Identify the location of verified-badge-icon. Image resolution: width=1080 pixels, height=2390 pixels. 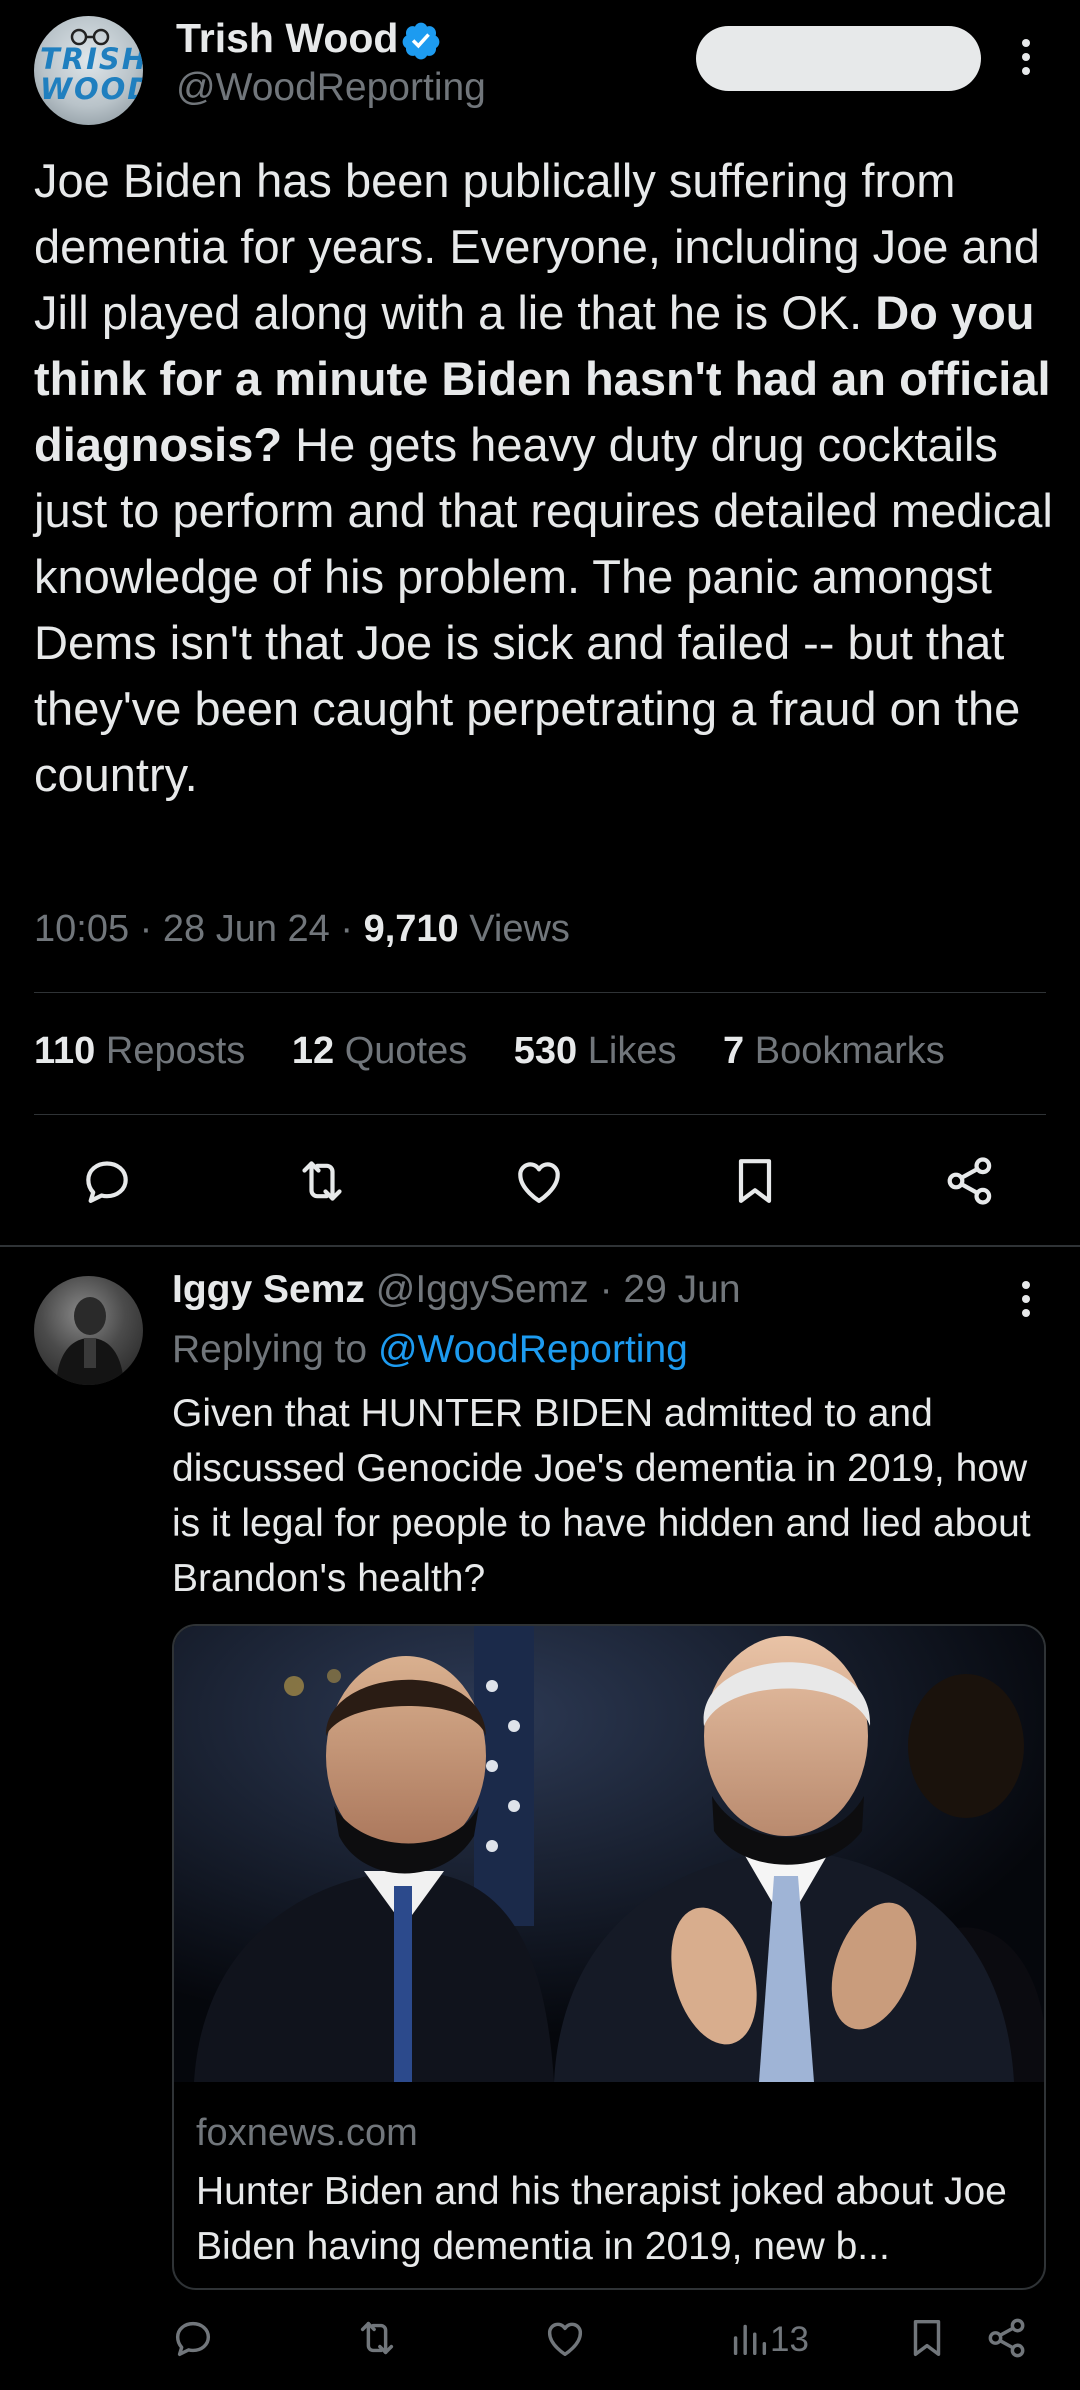
(421, 41).